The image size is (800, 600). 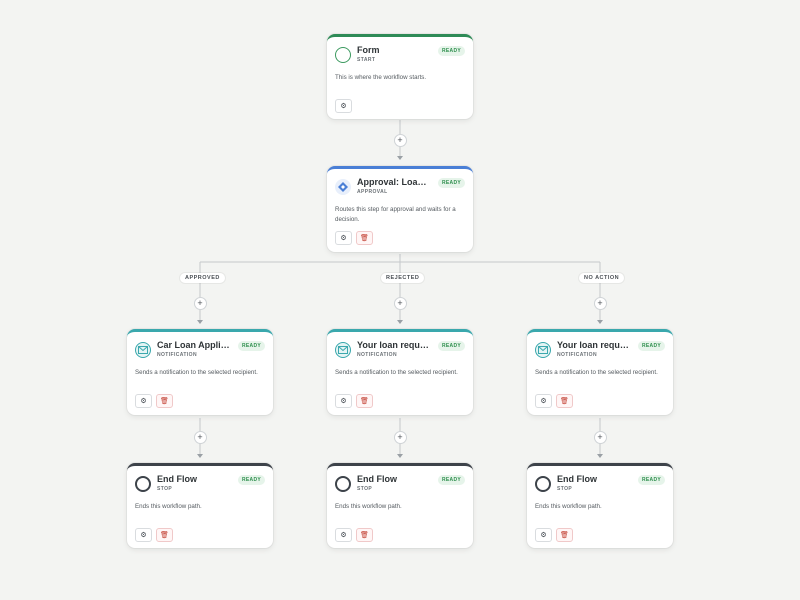 What do you see at coordinates (200, 303) in the screenshot?
I see `add-step-button-approved: +` at bounding box center [200, 303].